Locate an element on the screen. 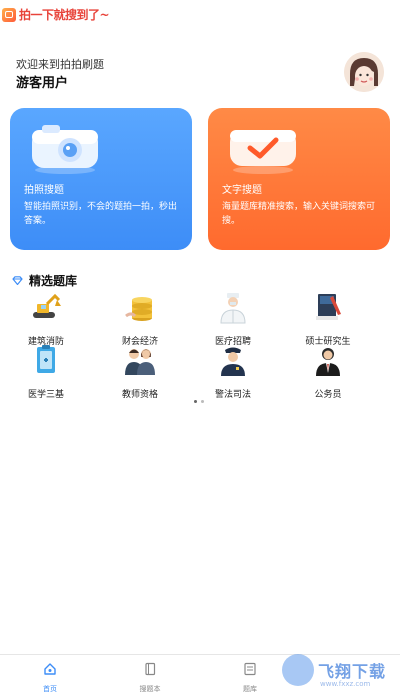 This screenshot has height=697, width=400. home-icon is located at coordinates (50, 669).